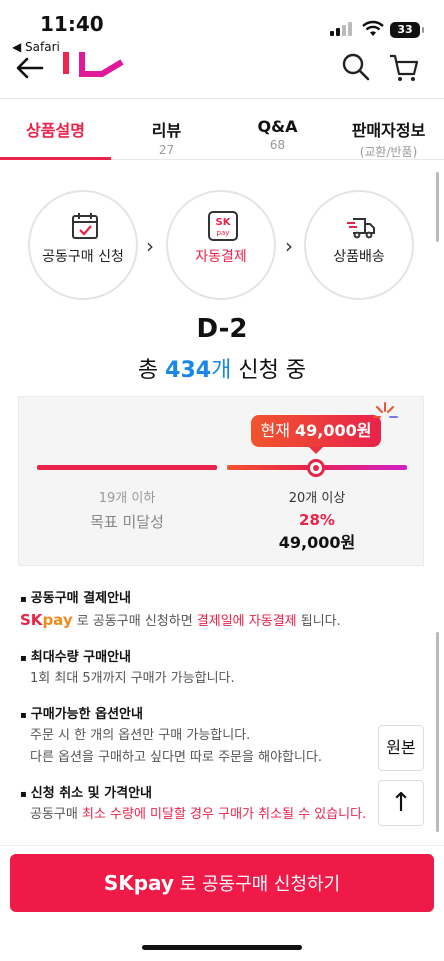 Image resolution: width=444 pixels, height=961 pixels. Describe the element at coordinates (198, 814) in the screenshot. I see `info-text: 공동구매 최소 수량에 미달할 경우 구매가 취소될 수 있습니다.` at that location.